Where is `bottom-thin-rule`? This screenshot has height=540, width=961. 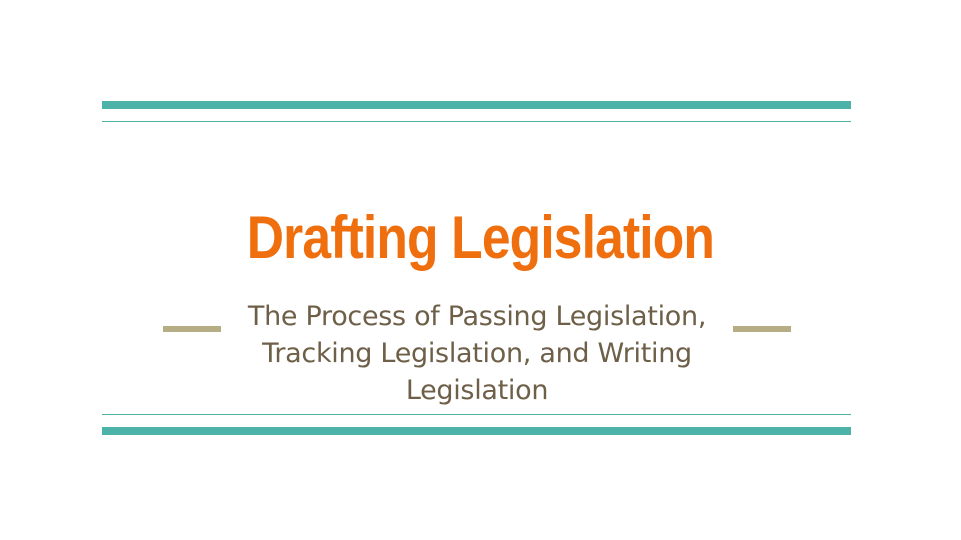 bottom-thin-rule is located at coordinates (476, 414).